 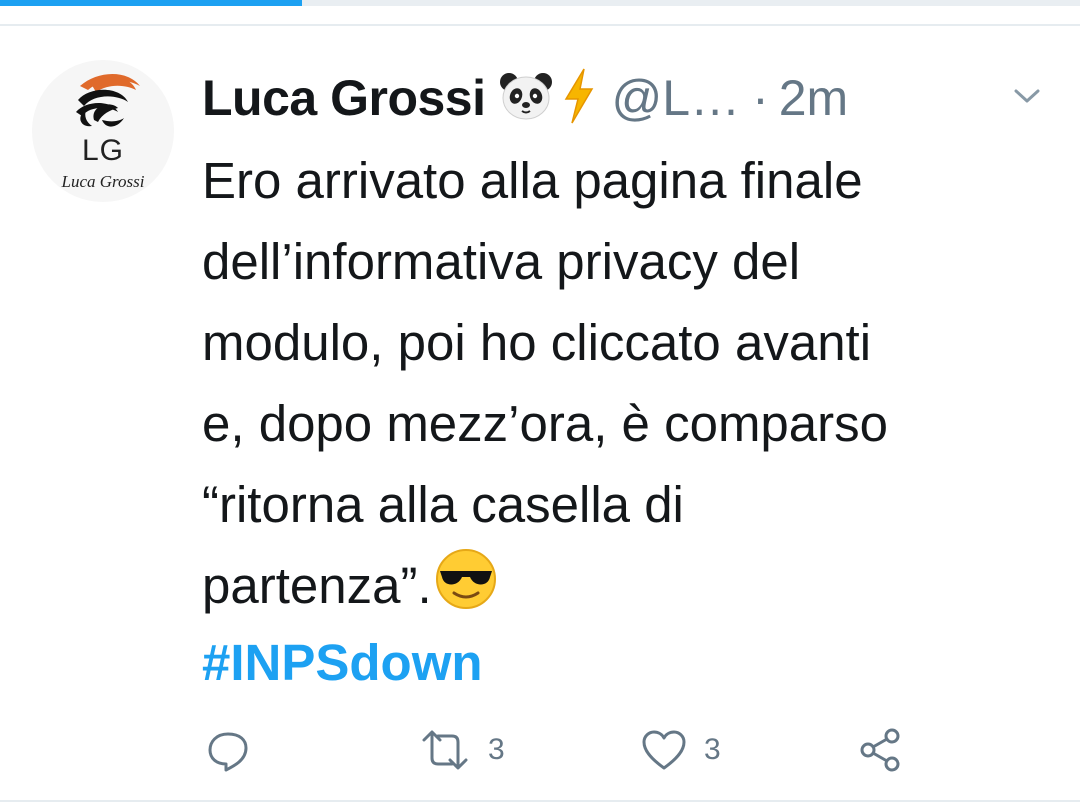 What do you see at coordinates (496, 749) in the screenshot?
I see `retweet-count: 3` at bounding box center [496, 749].